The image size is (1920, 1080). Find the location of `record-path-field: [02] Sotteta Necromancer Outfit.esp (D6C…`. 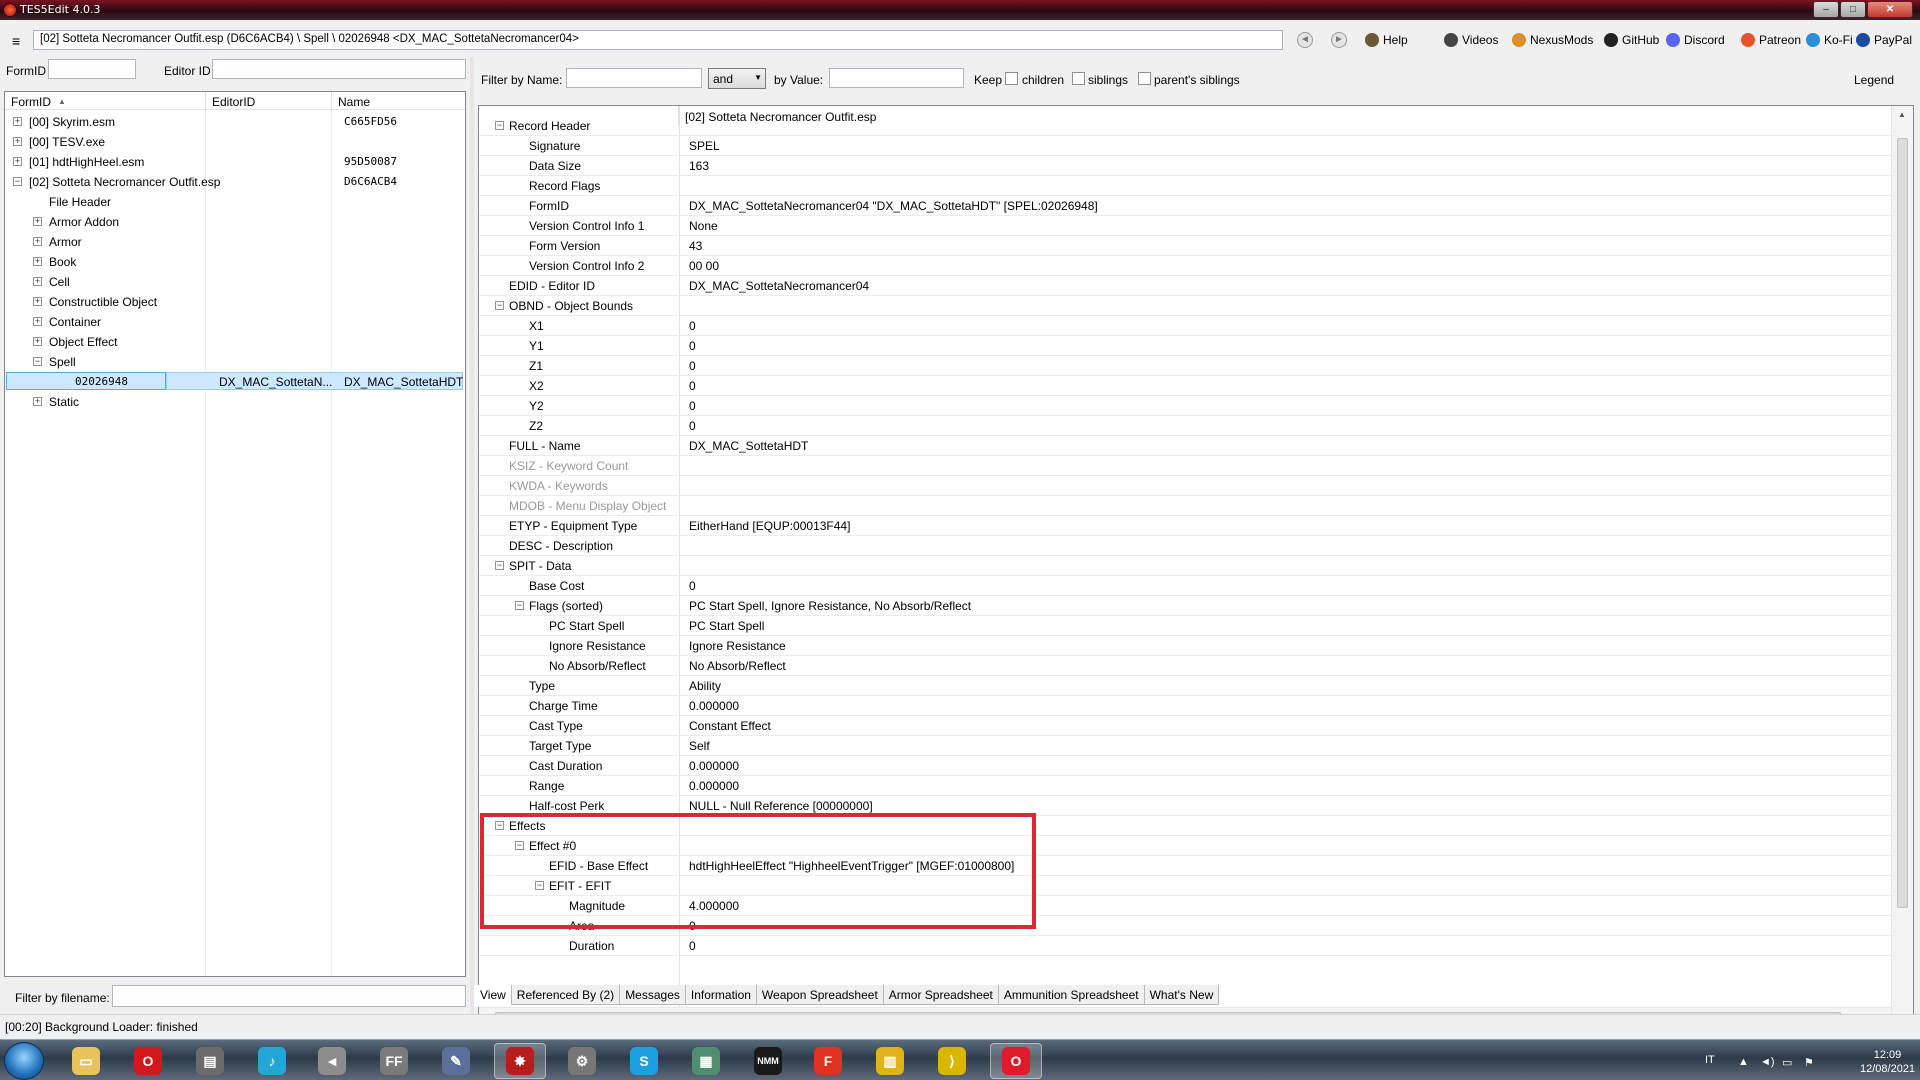

record-path-field: [02] Sotteta Necromancer Outfit.esp (D6C… is located at coordinates (658, 40).